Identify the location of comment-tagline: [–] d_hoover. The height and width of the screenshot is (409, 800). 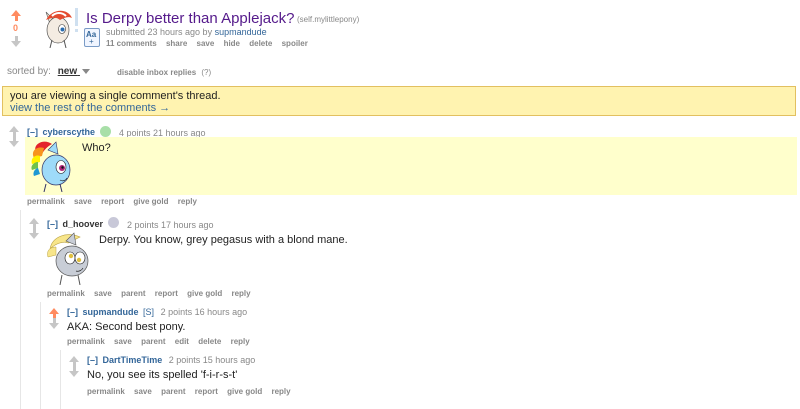
(75, 224).